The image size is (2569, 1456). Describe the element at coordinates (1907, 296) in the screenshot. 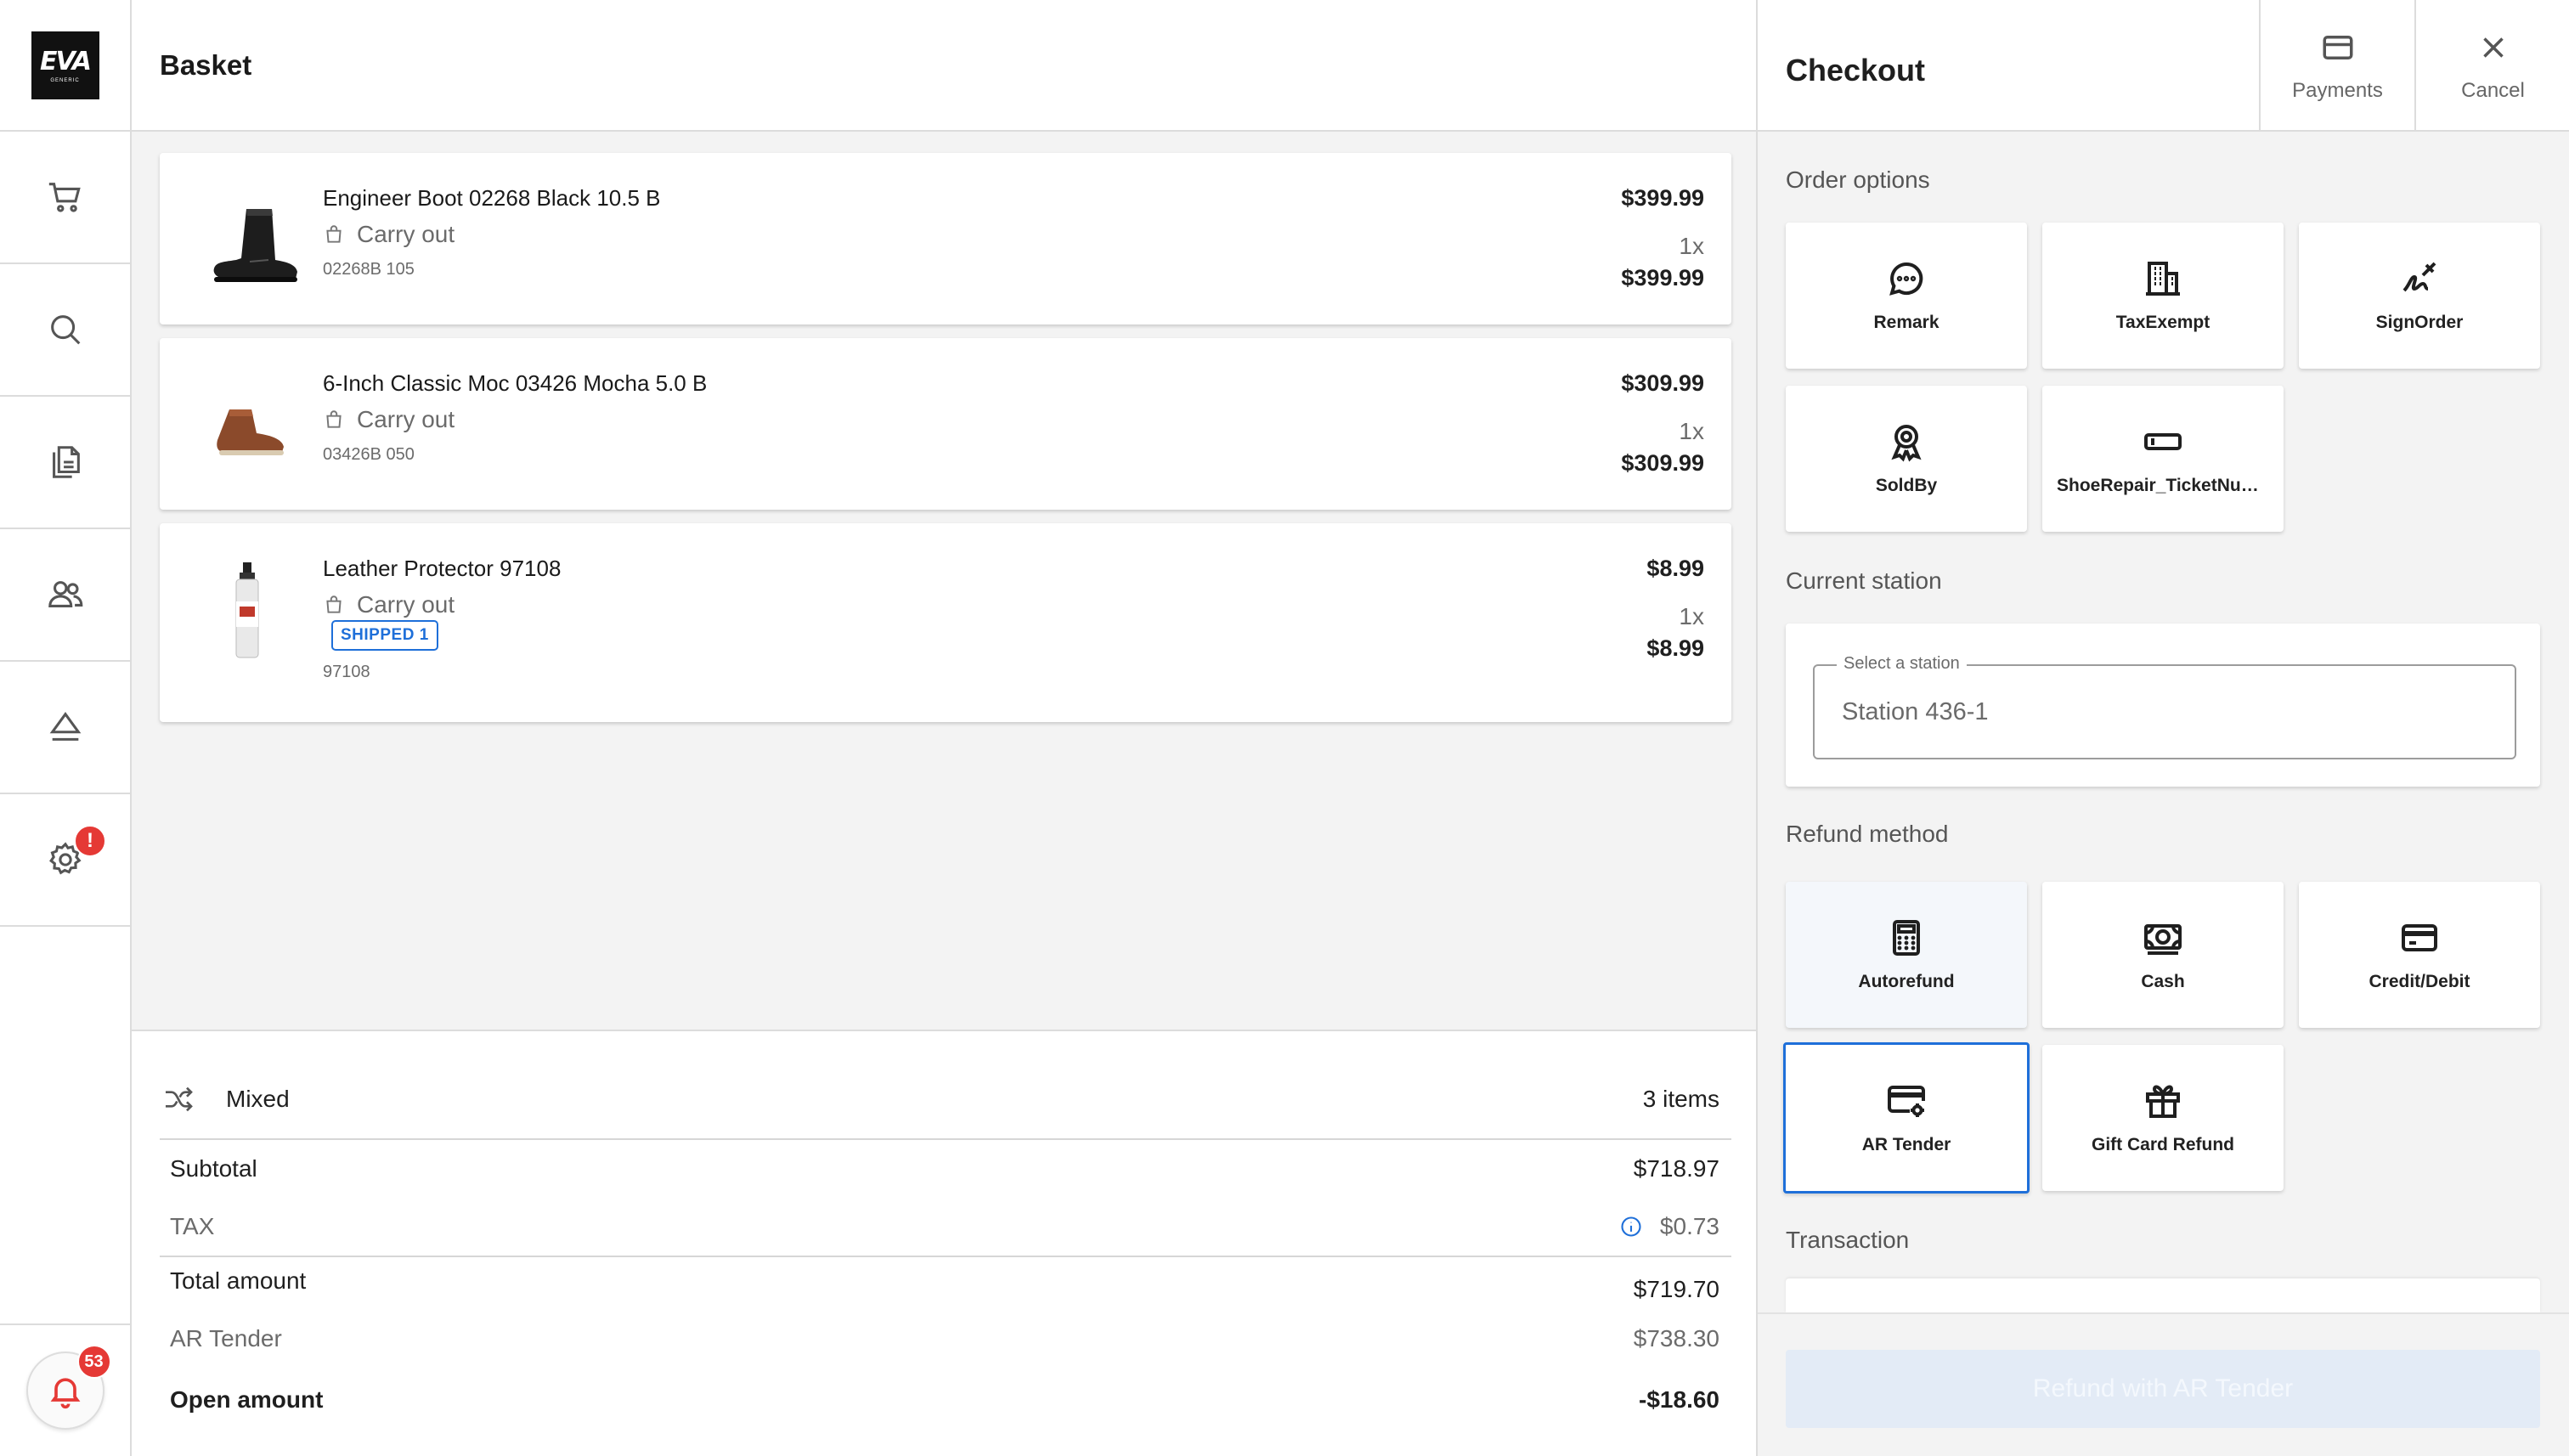

I see `remark-option: Remark` at that location.